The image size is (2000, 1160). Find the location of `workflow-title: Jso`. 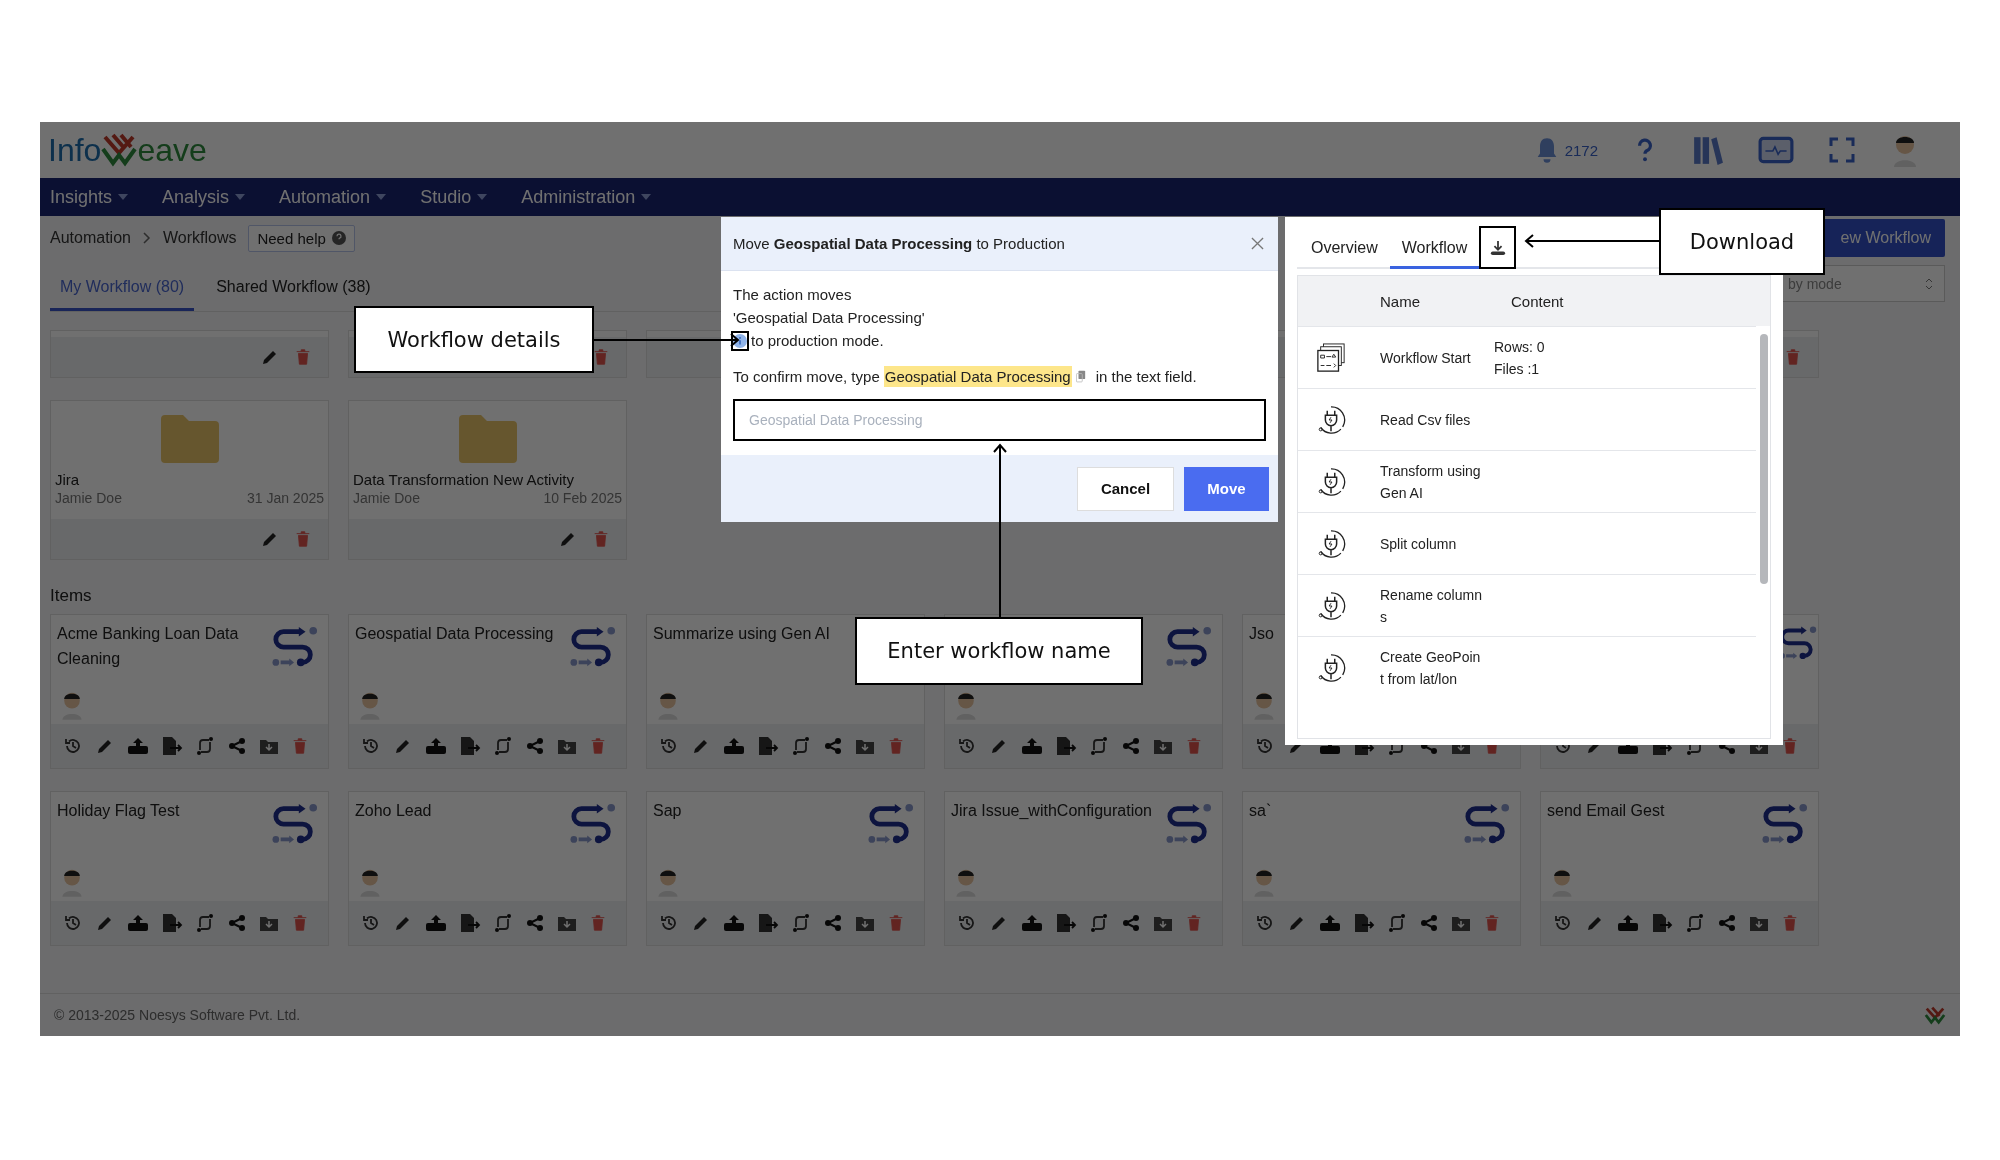

workflow-title: Jso is located at coordinates (1262, 634).